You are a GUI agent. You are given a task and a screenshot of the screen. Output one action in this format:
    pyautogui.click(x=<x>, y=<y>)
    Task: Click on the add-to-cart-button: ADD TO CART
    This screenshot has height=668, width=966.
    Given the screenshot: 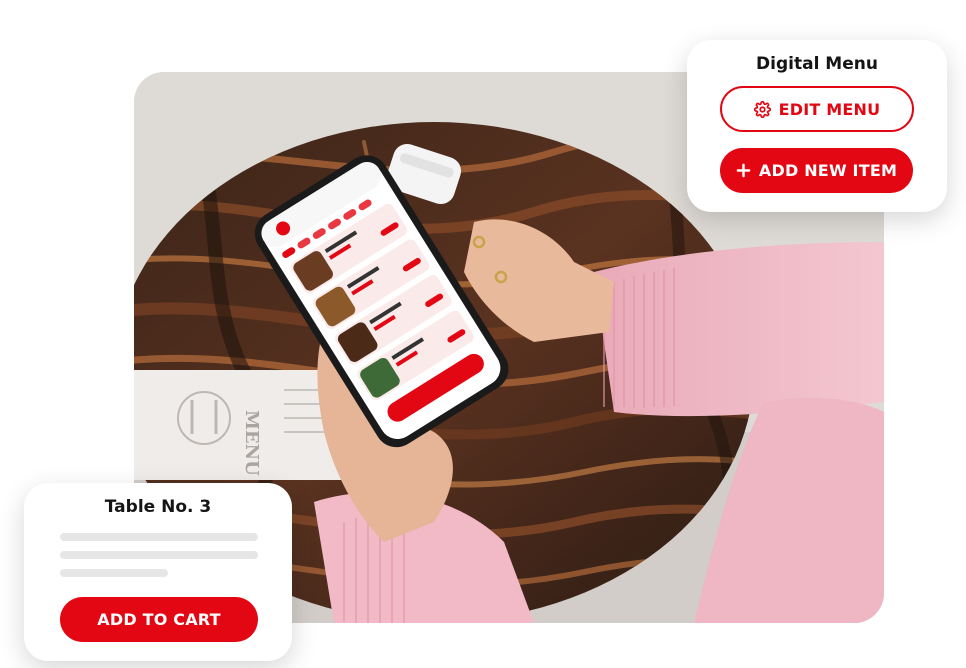 What is the action you would take?
    pyautogui.click(x=159, y=619)
    